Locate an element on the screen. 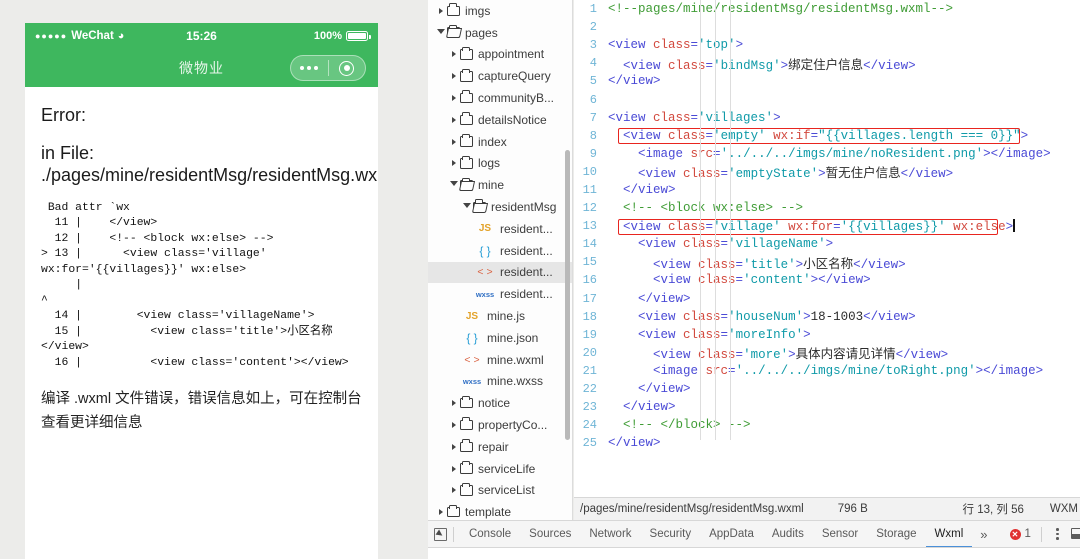  line-number: 15 is located at coordinates (589, 262).